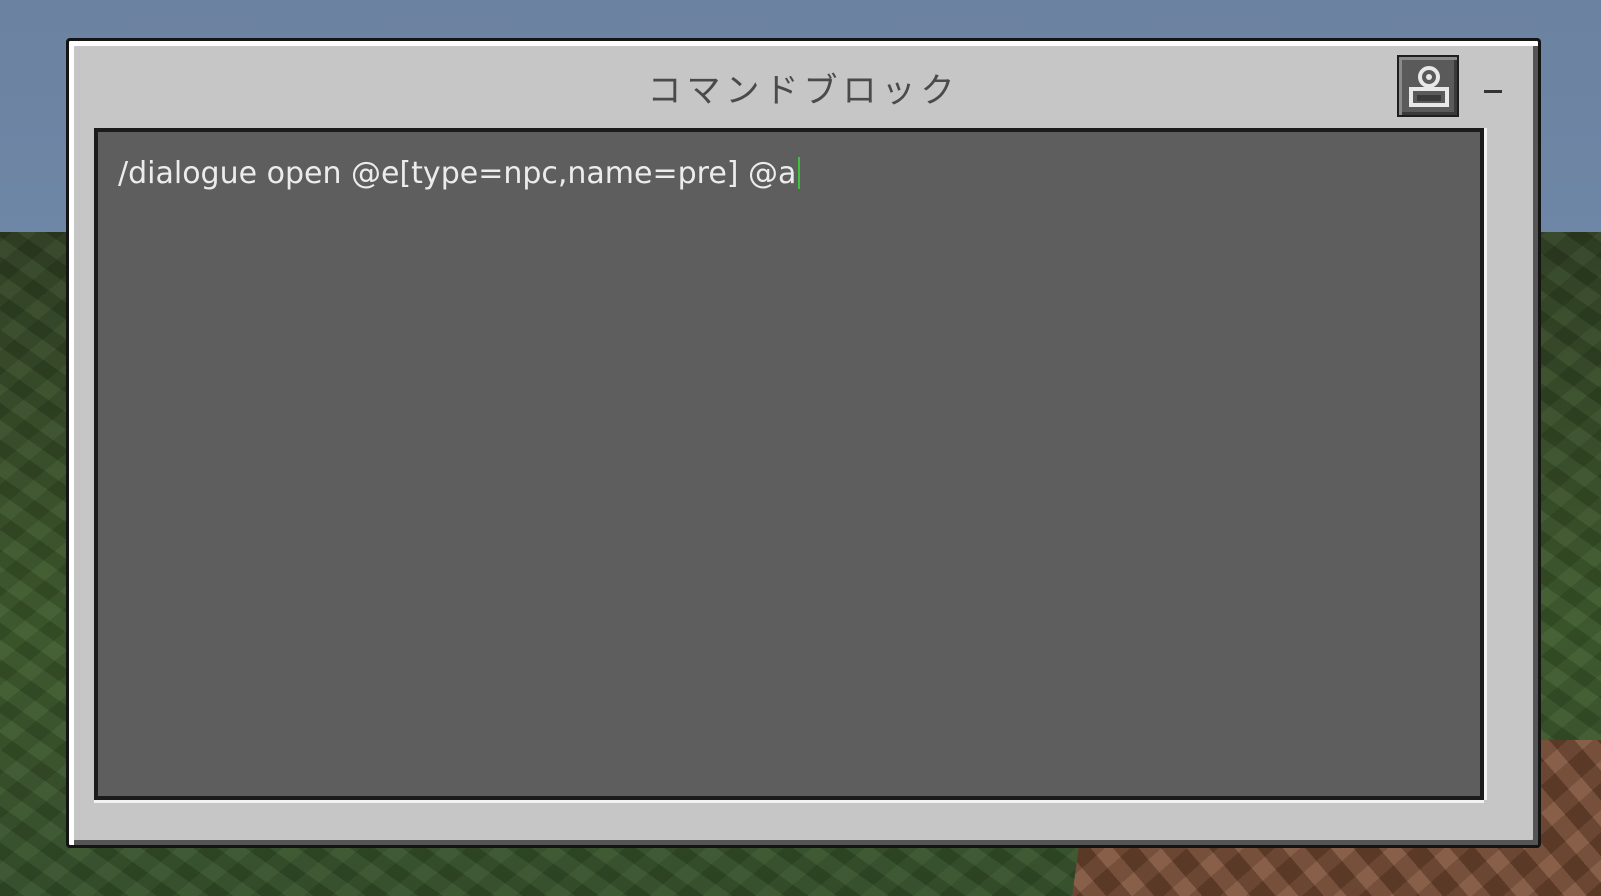 The width and height of the screenshot is (1601, 896). What do you see at coordinates (803, 91) in the screenshot?
I see `dialog-title: コマンドブロック` at bounding box center [803, 91].